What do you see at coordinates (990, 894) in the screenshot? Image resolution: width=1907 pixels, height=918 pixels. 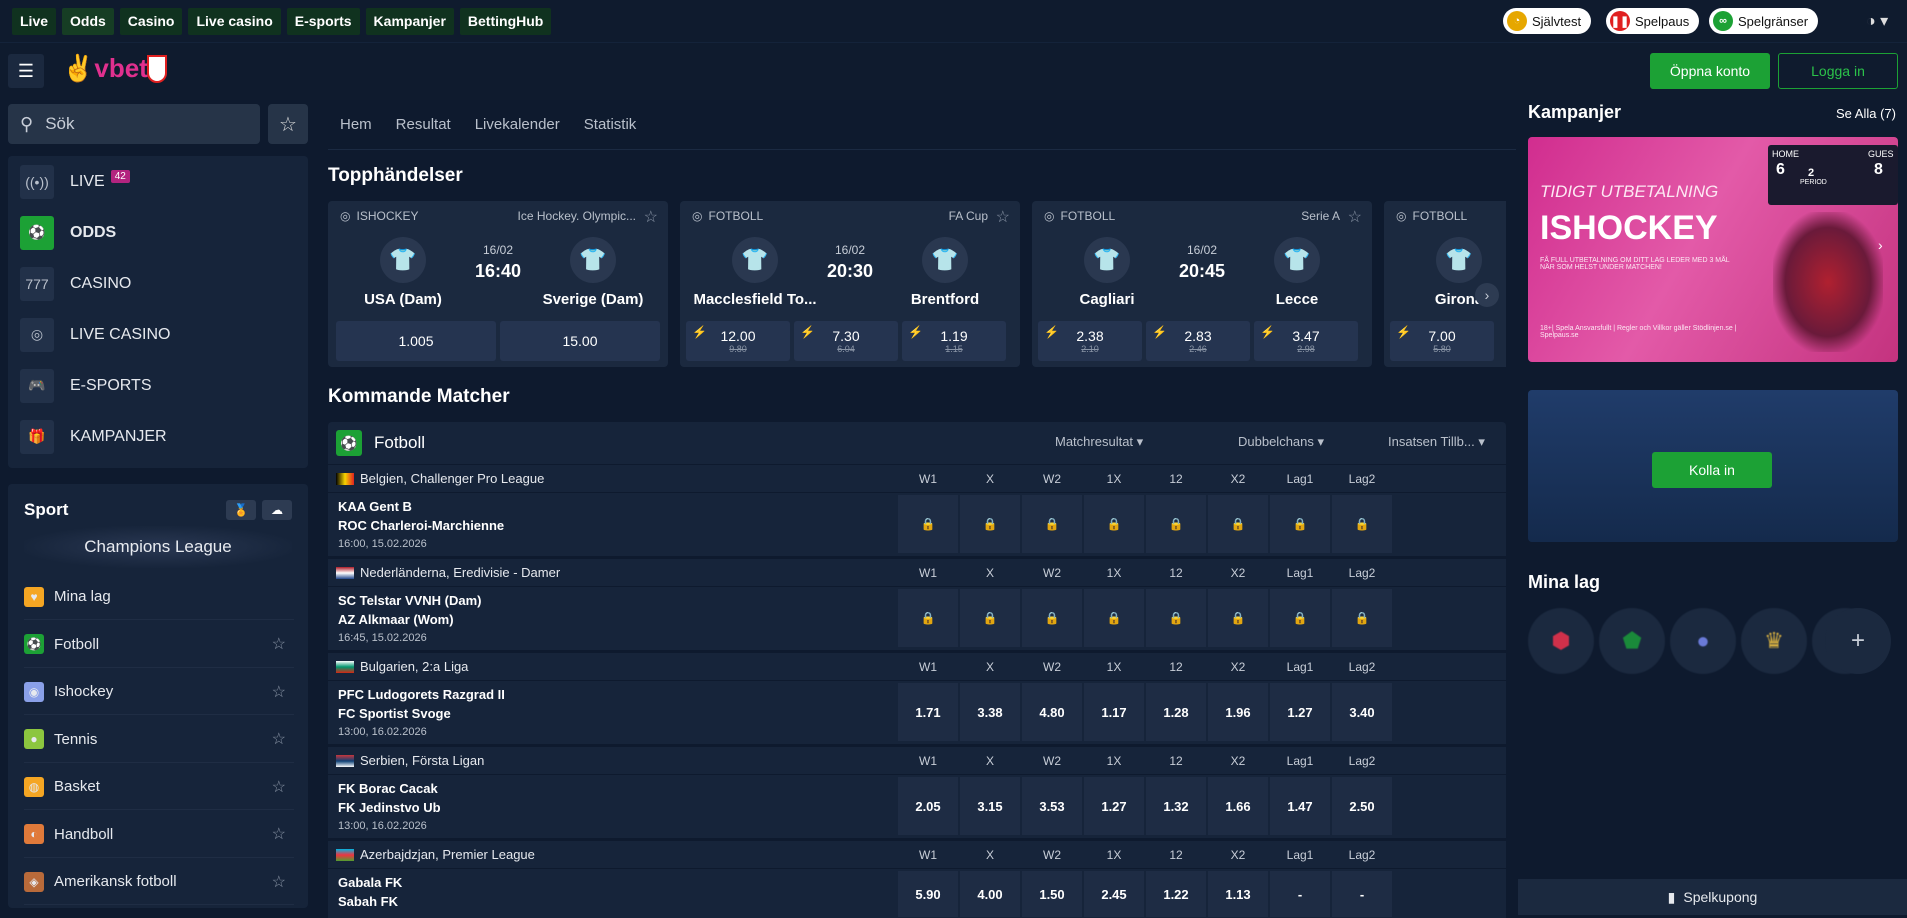 I see `odds-cell: 4.00` at bounding box center [990, 894].